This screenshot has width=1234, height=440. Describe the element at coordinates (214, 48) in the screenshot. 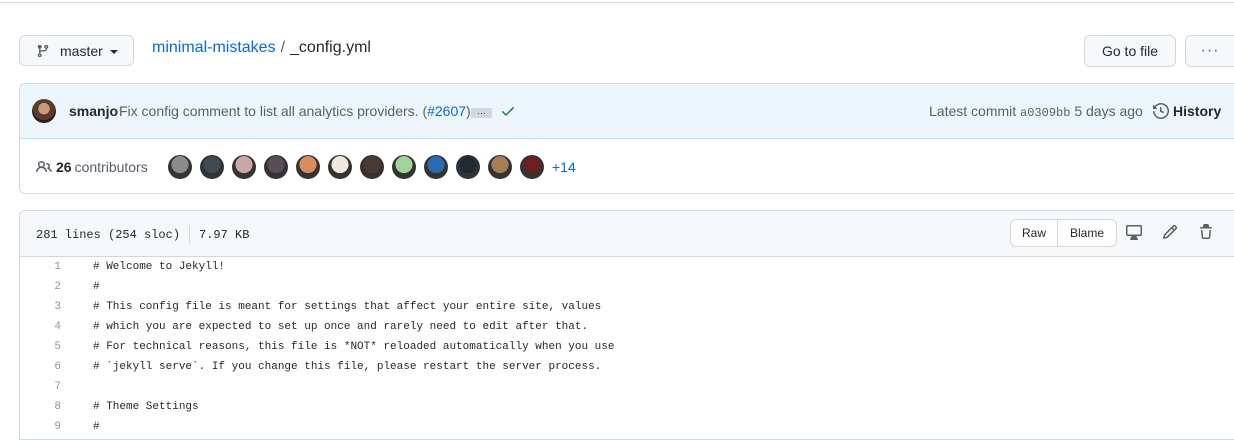

I see `breadcrumb-repo-link: minimal-mistakes` at that location.